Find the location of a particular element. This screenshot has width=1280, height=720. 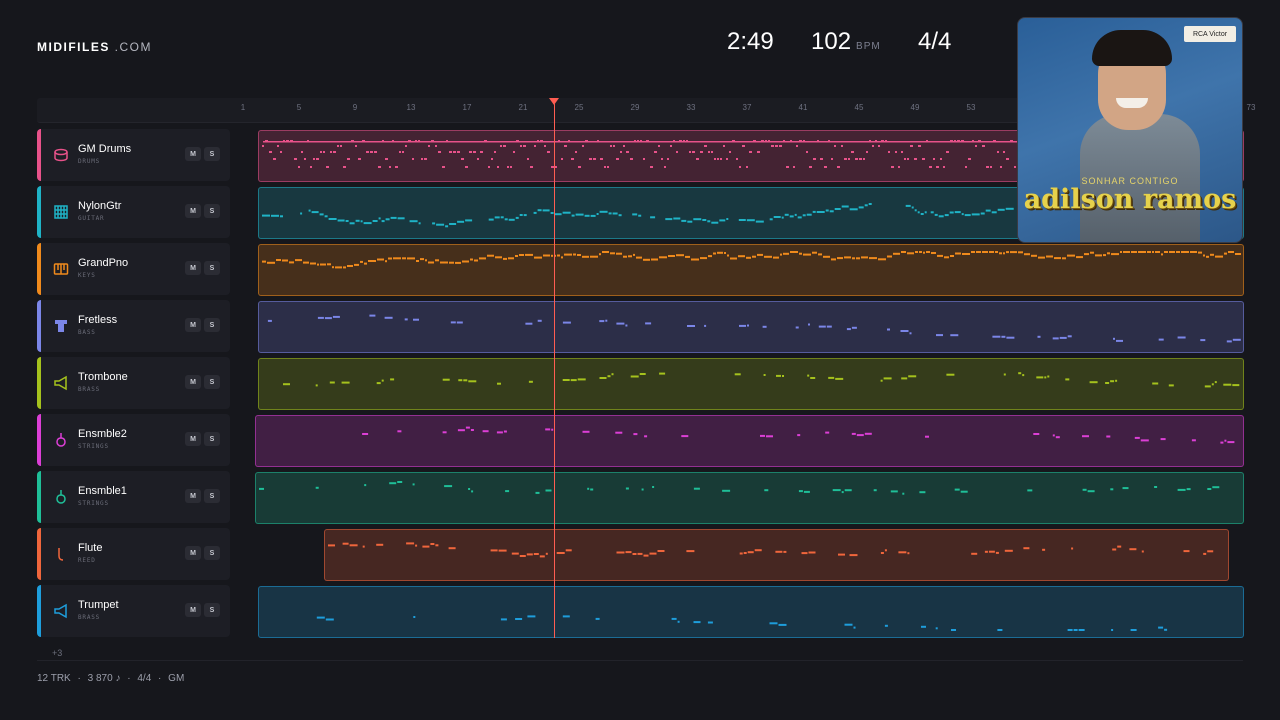

playhead-handle is located at coordinates (553, 101).